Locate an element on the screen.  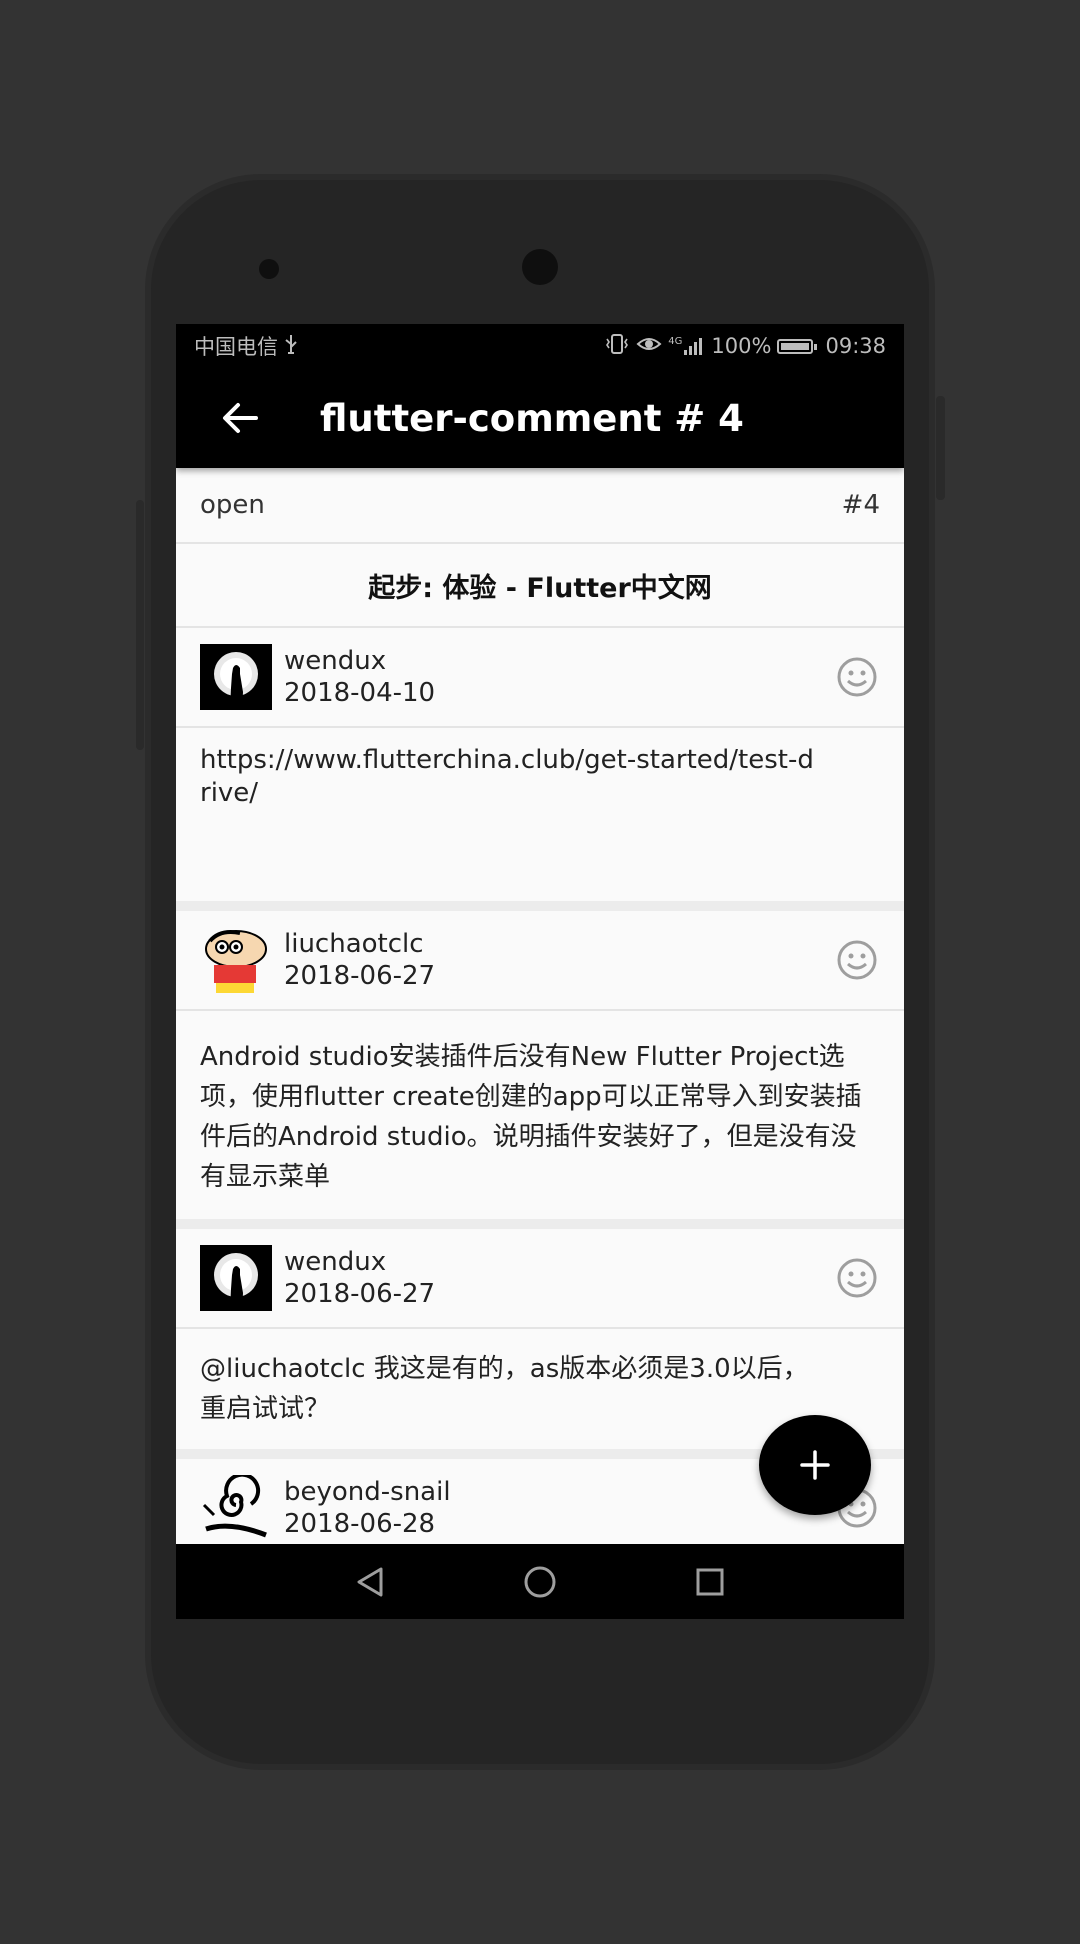
comment-author: beyond-snail is located at coordinates (367, 1492).